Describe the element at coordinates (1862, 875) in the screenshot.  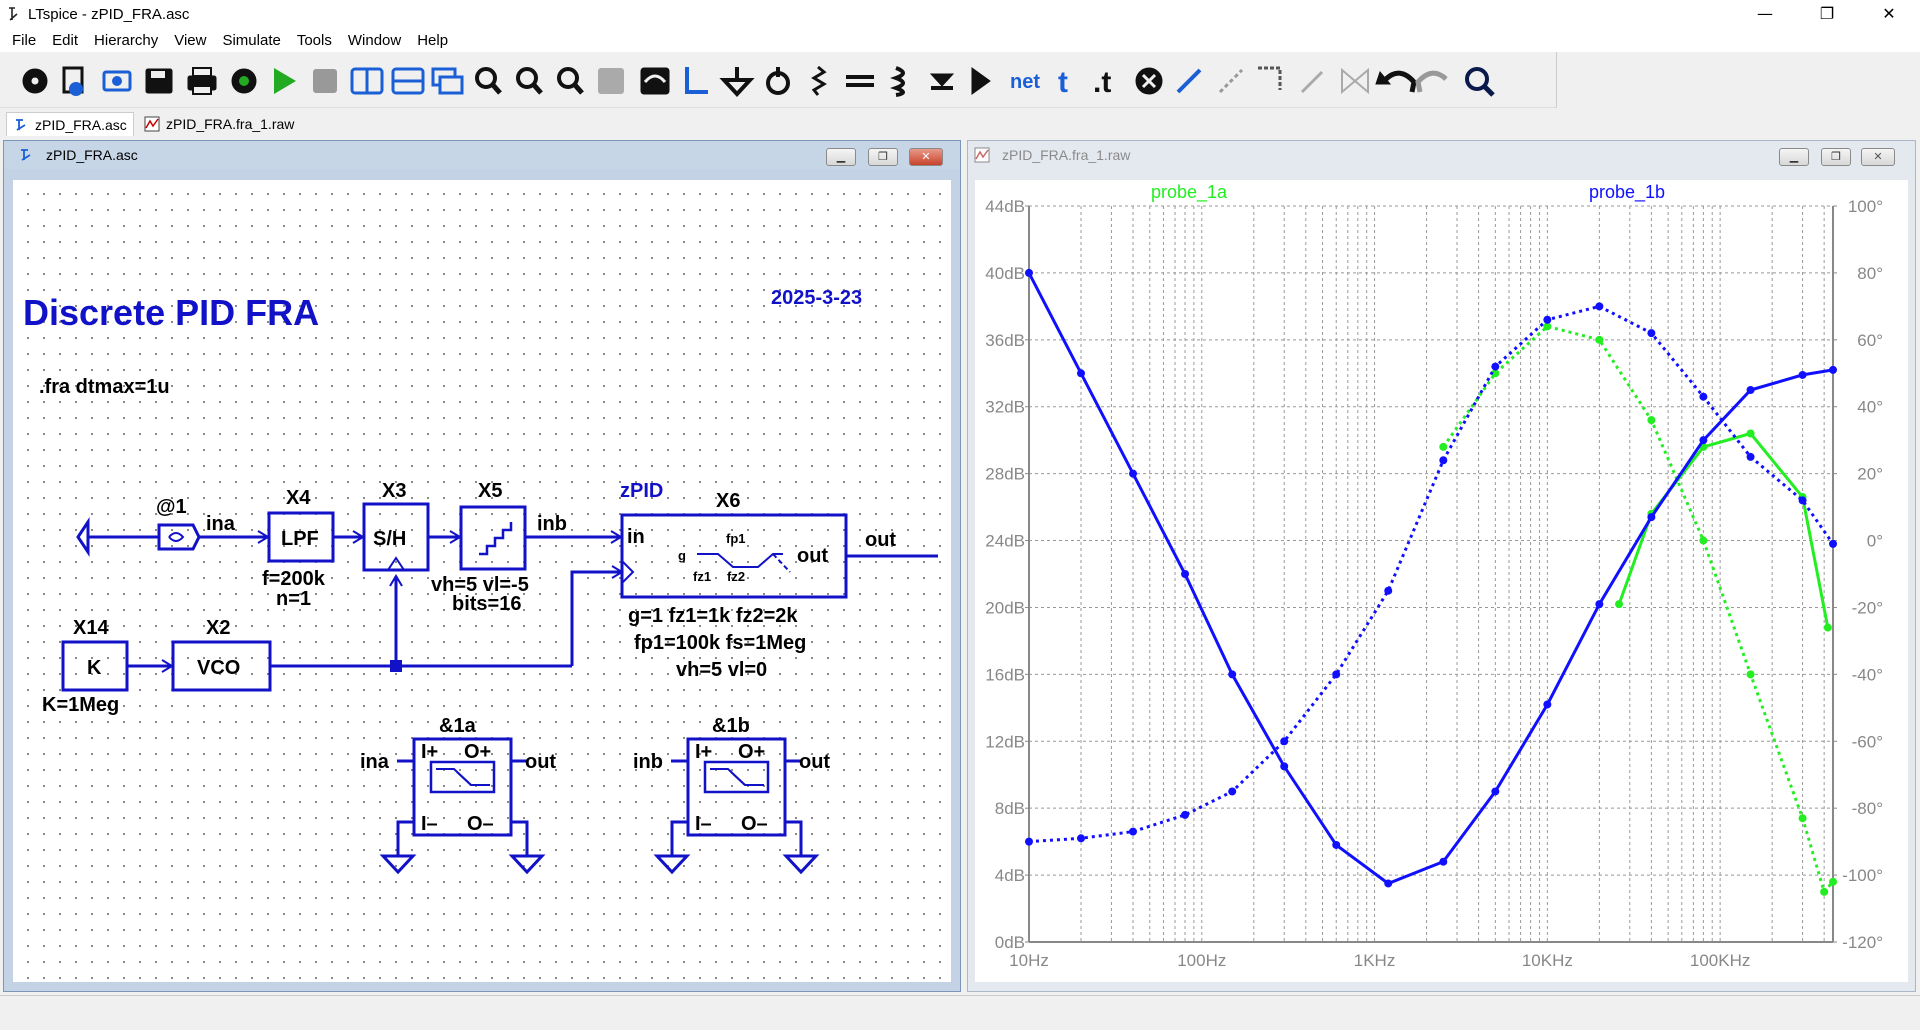
I see `y-right-tick-label: -100°` at that location.